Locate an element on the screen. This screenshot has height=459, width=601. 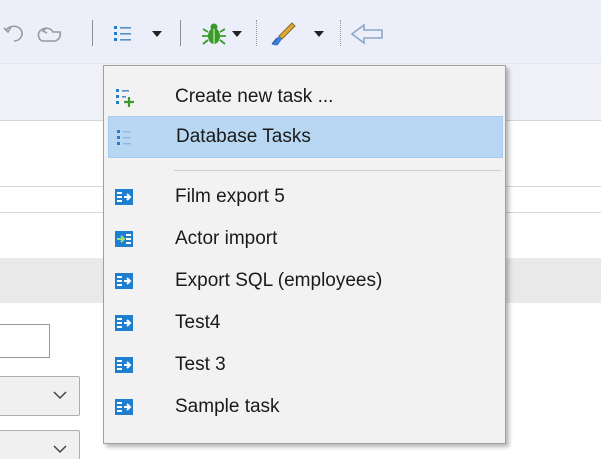
menu-item-task: Export SQL (employees) is located at coordinates (305, 281).